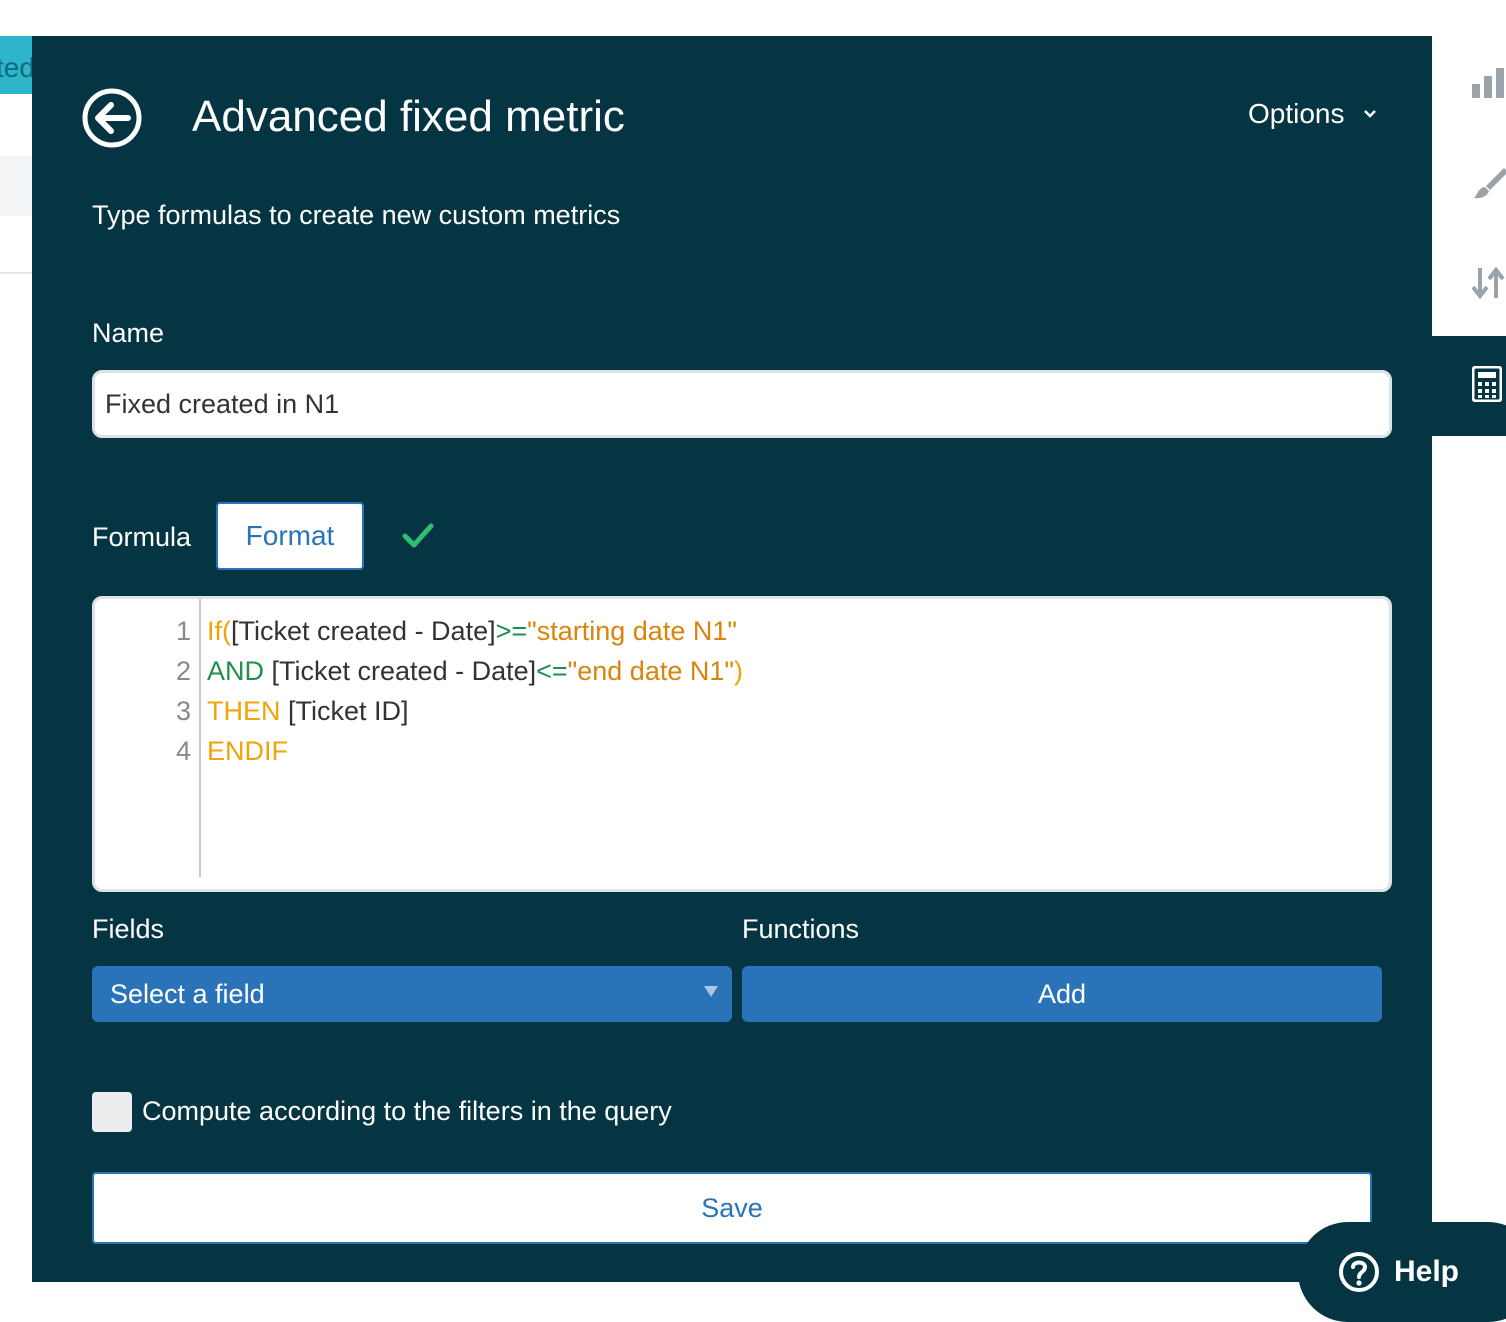 Image resolution: width=1506 pixels, height=1322 pixels. Describe the element at coordinates (1062, 994) in the screenshot. I see `add-function-button: Add` at that location.